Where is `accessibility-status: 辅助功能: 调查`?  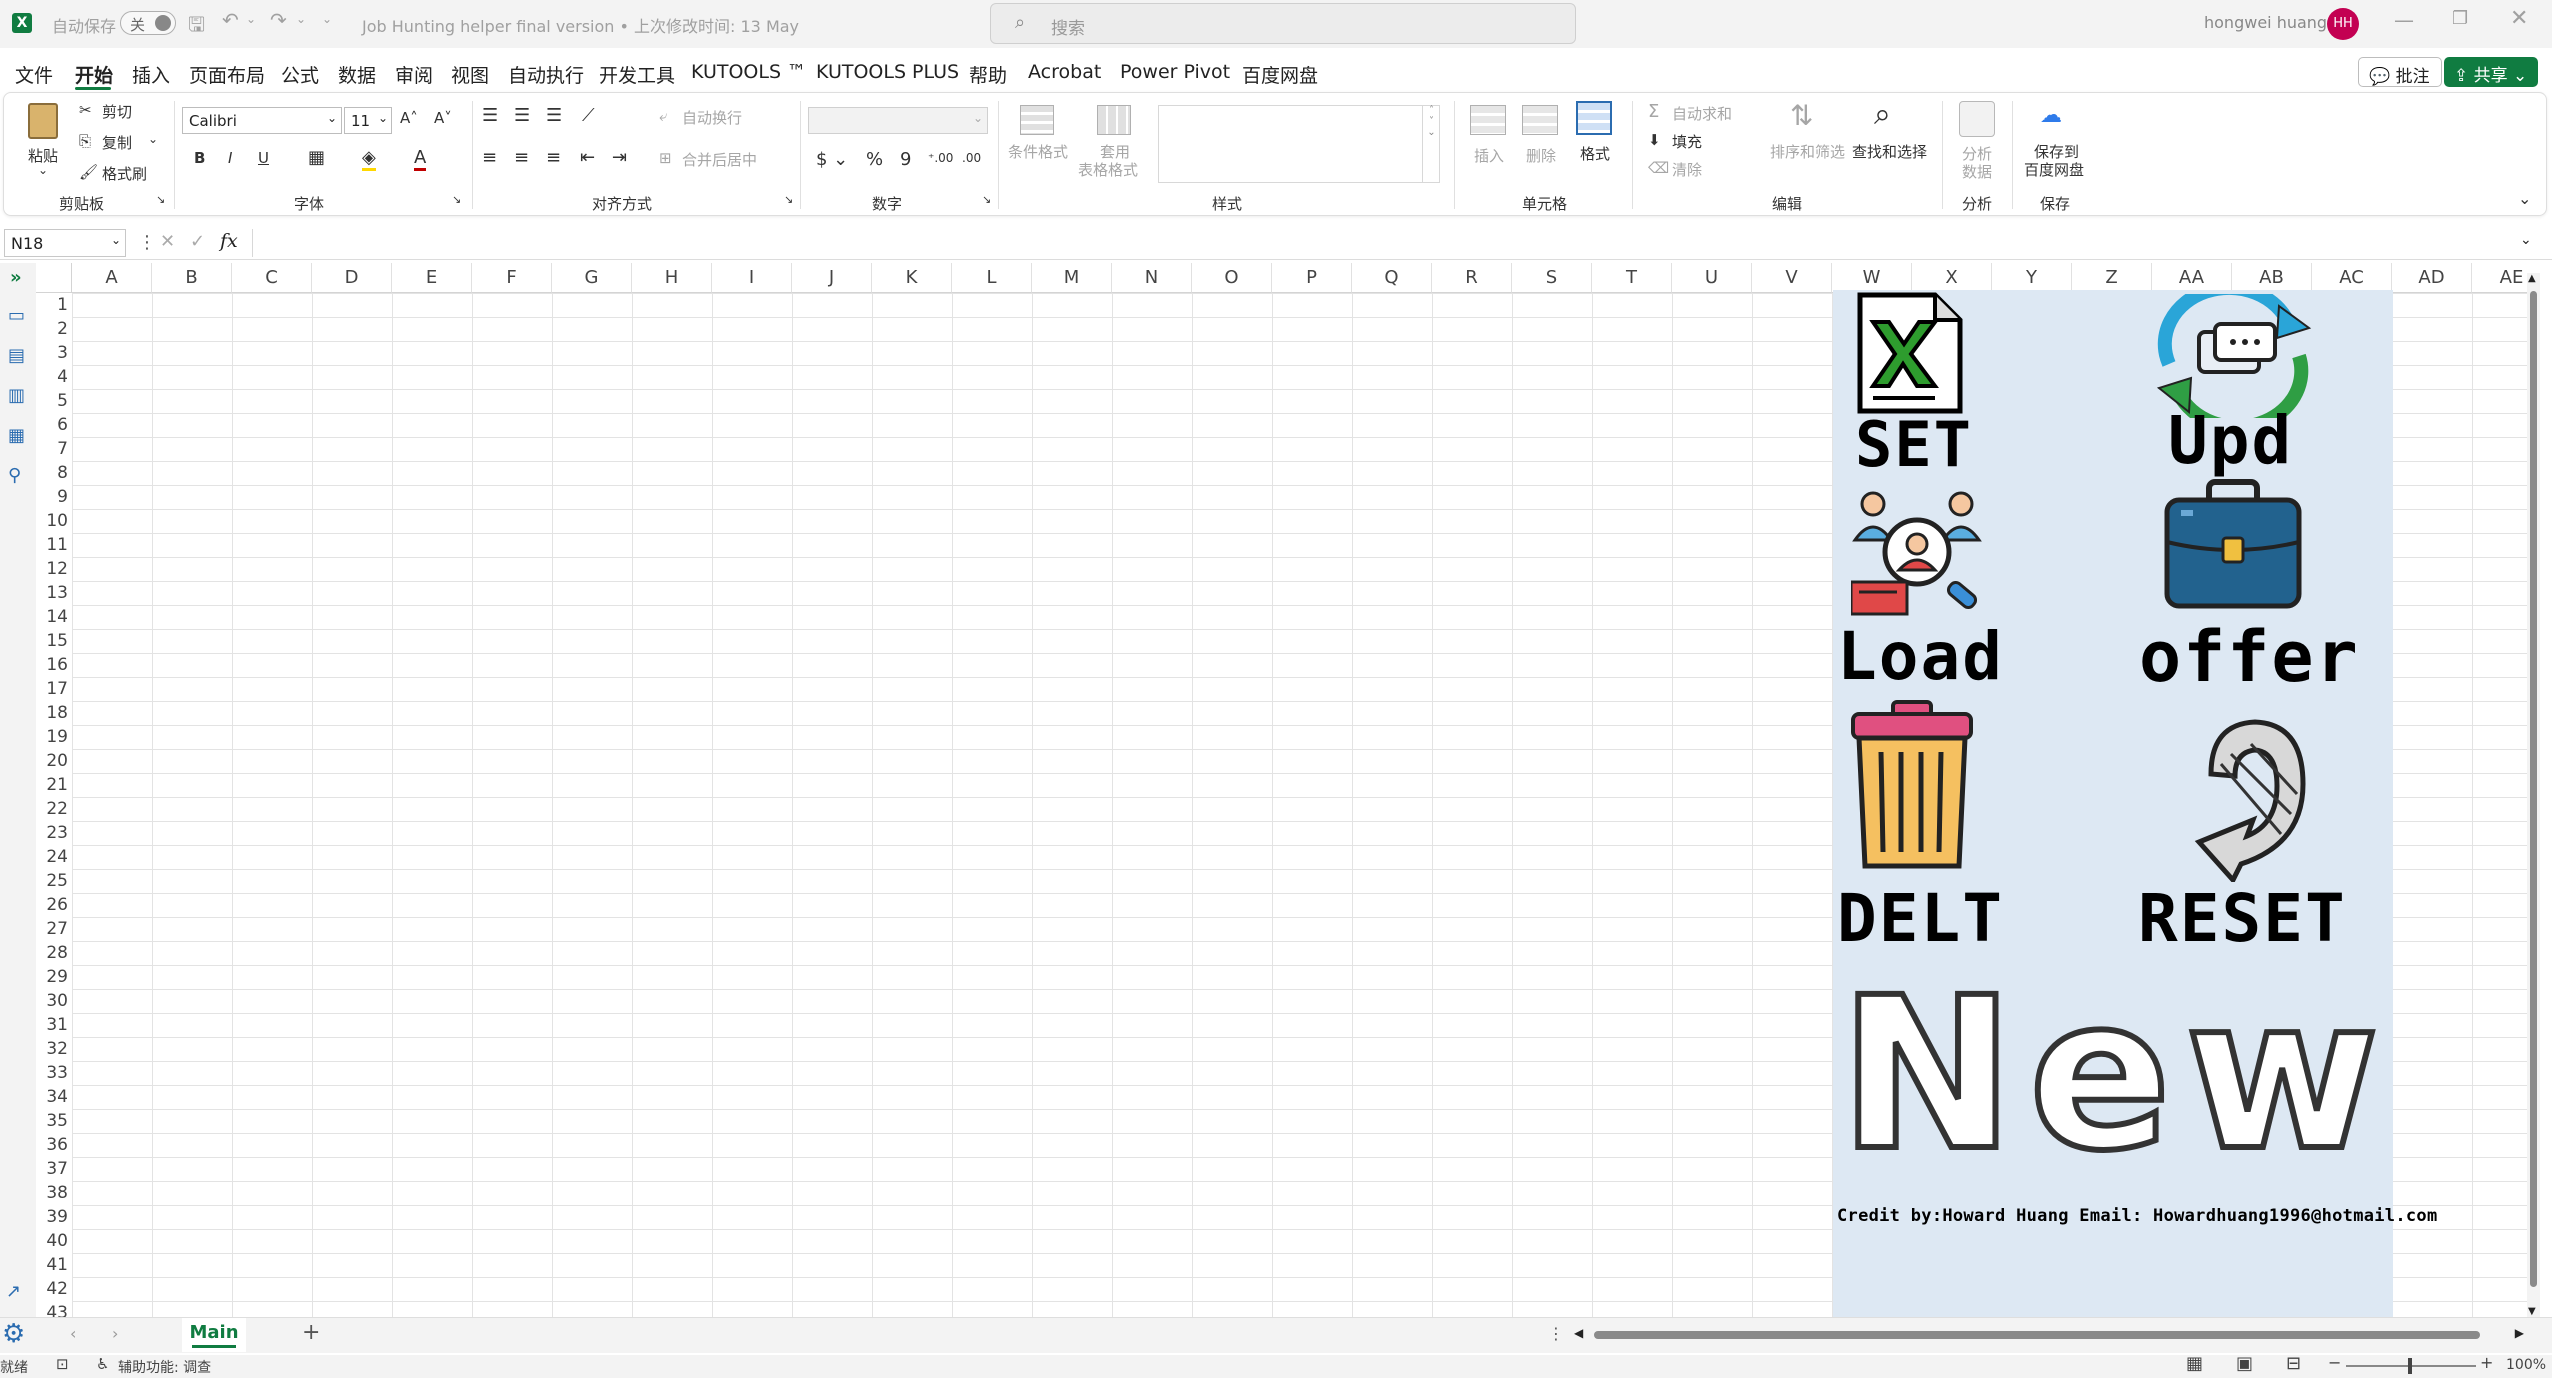
accessibility-status: 辅助功能: 调查 is located at coordinates (164, 1367).